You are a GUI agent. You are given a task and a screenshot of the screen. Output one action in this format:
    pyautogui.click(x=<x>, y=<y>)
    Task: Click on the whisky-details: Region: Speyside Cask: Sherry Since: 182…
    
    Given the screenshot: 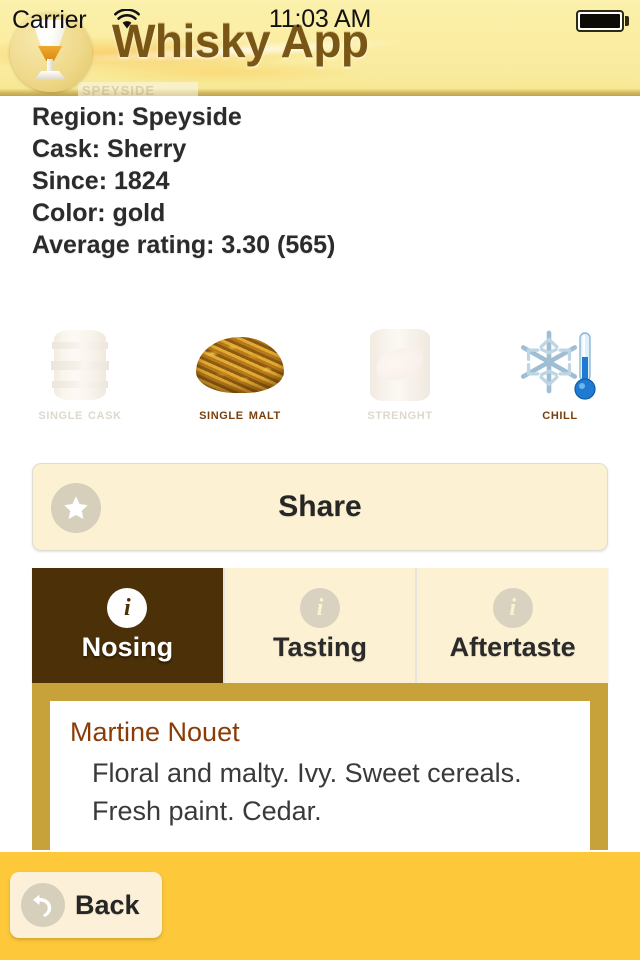 What is the action you would take?
    pyautogui.click(x=312, y=181)
    